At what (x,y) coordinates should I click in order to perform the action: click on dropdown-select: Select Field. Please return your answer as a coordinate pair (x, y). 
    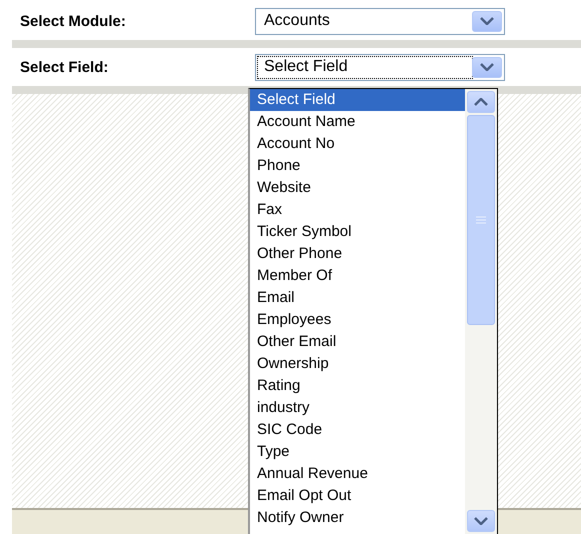
    Looking at the image, I should click on (380, 67).